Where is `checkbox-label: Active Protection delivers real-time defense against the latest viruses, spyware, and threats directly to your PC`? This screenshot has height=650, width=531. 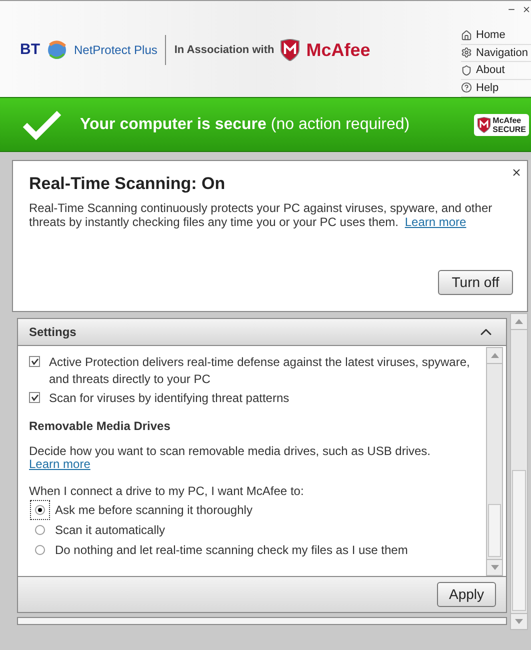
checkbox-label: Active Protection delivers real-time defense against the latest viruses, spyware, and threats directly to your PC is located at coordinates (260, 371).